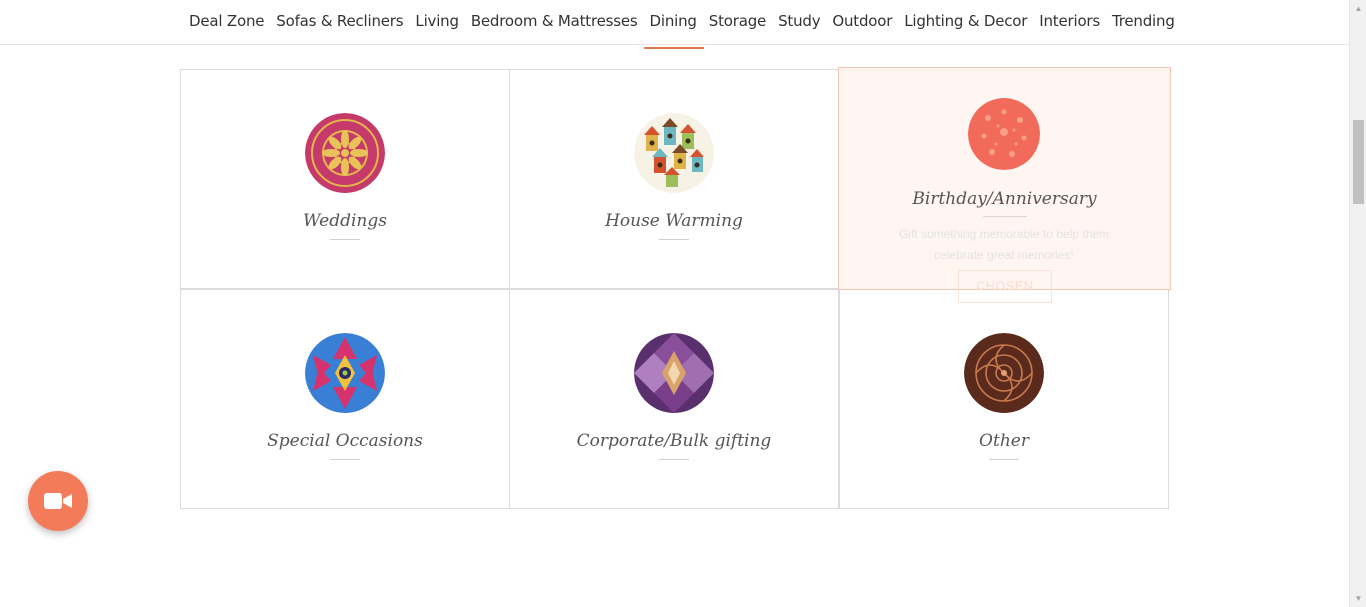  What do you see at coordinates (799, 21) in the screenshot?
I see `nav-item-study: Study` at bounding box center [799, 21].